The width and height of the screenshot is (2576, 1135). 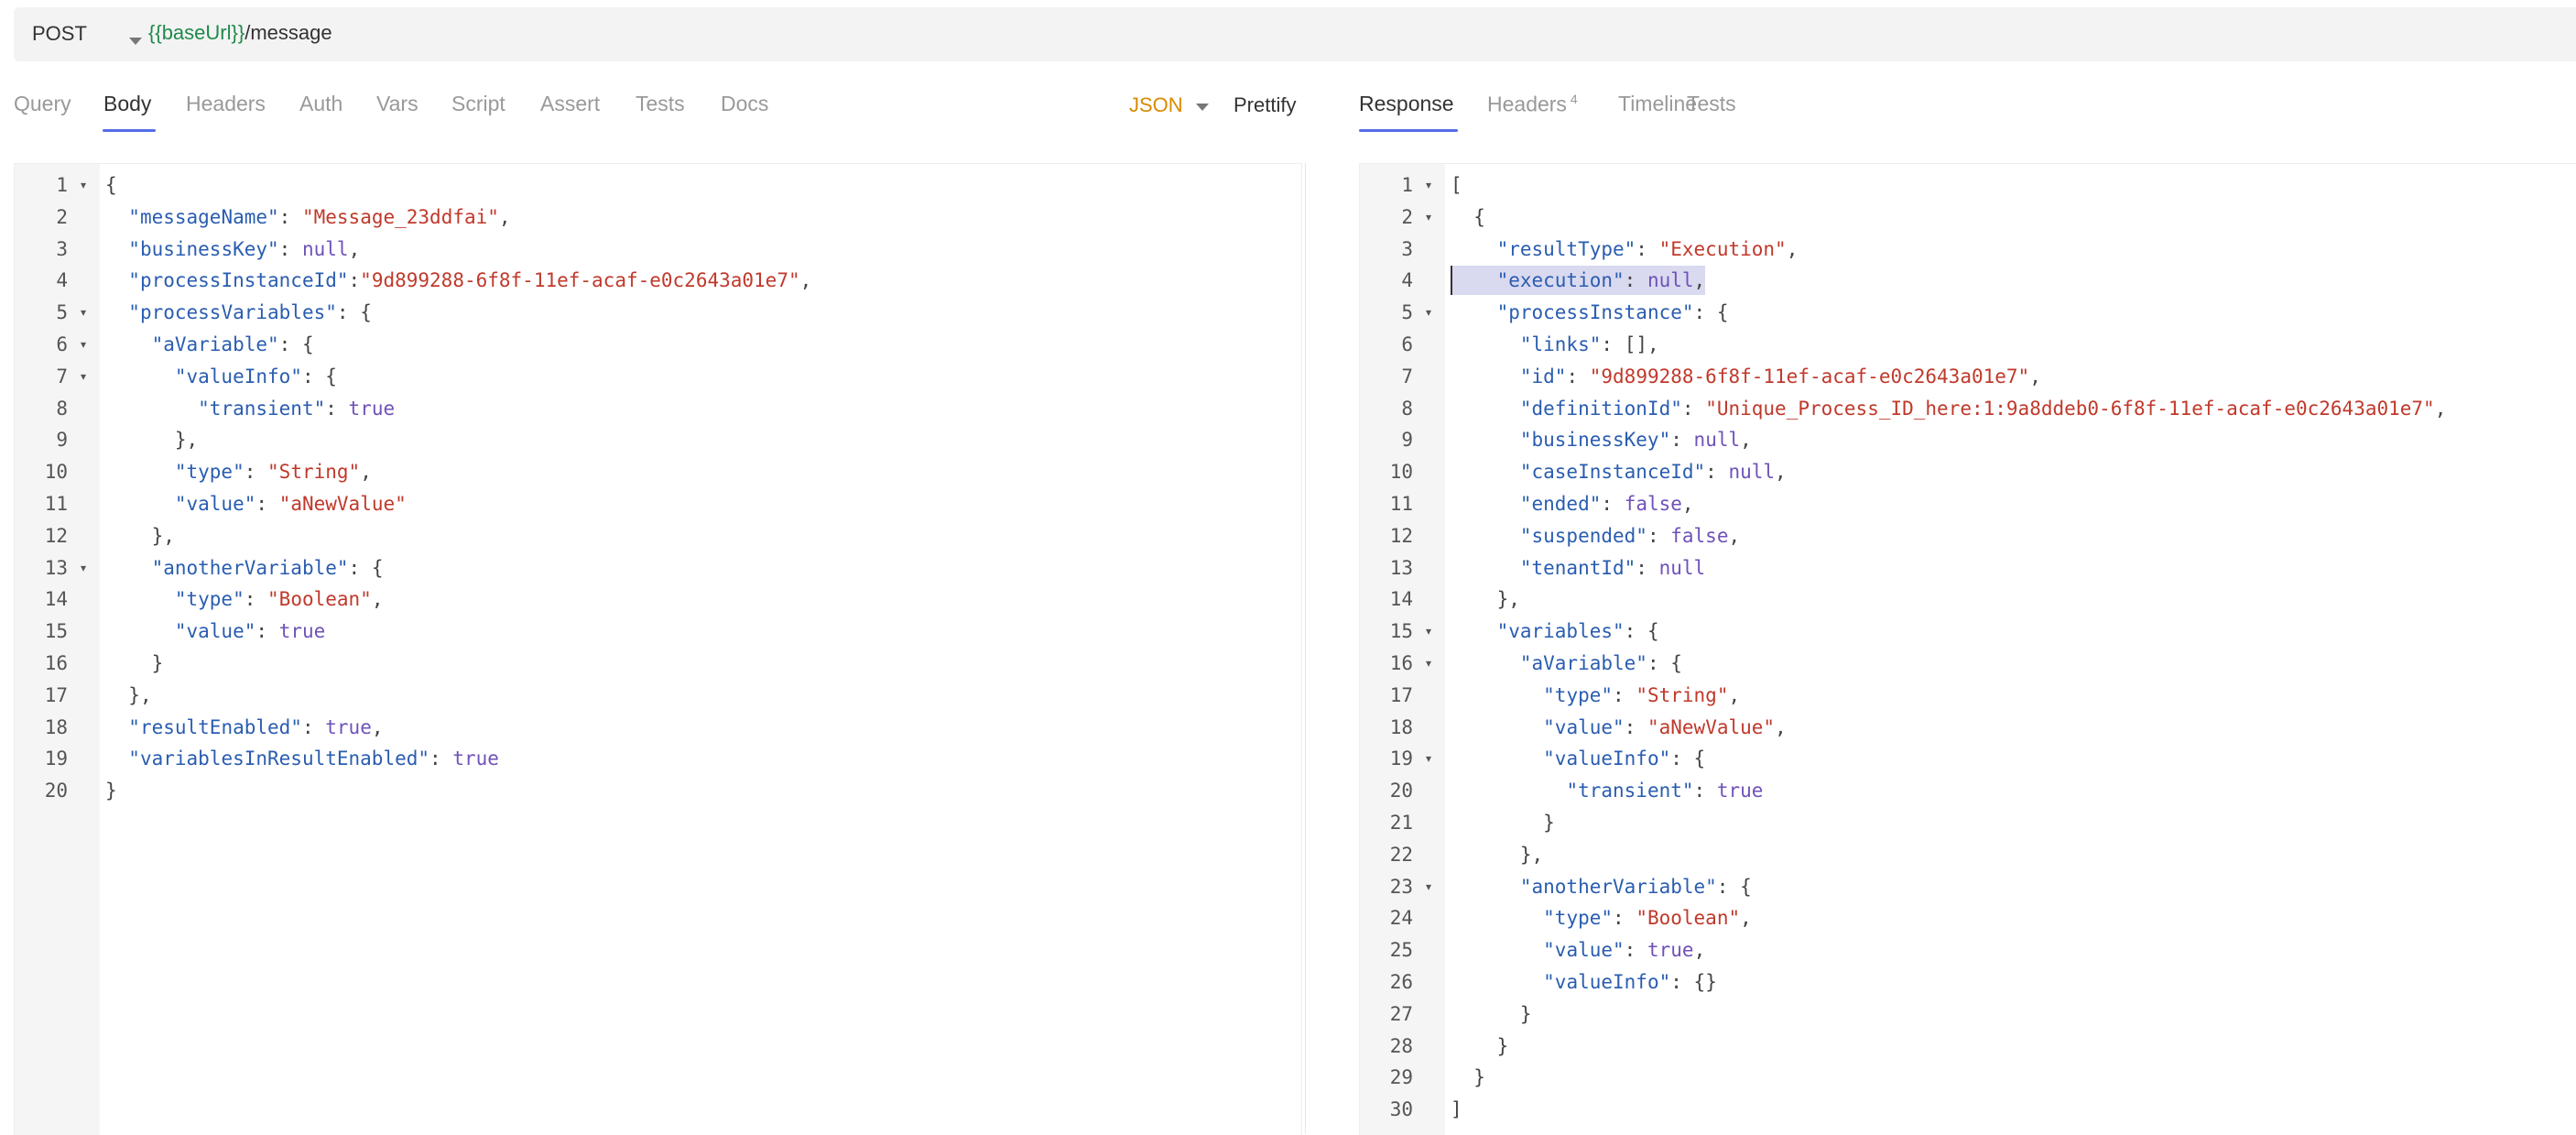 I want to click on code-line: "anotherVariable": {, so click(x=1635, y=886).